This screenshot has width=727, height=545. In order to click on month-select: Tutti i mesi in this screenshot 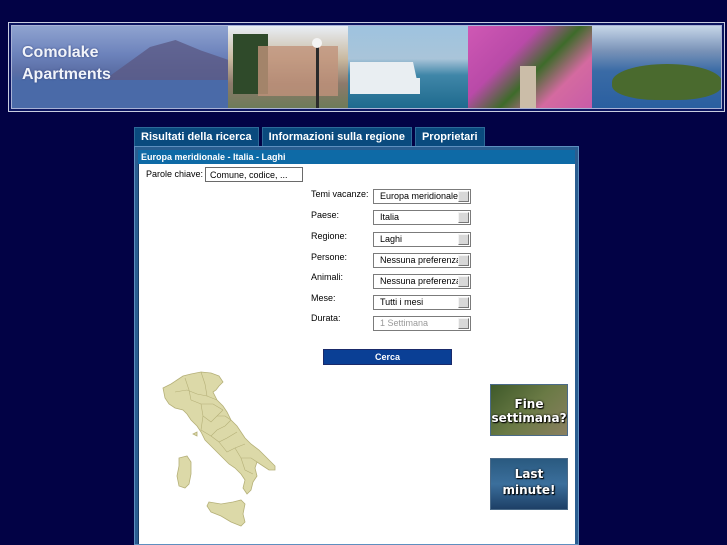, I will do `click(422, 302)`.